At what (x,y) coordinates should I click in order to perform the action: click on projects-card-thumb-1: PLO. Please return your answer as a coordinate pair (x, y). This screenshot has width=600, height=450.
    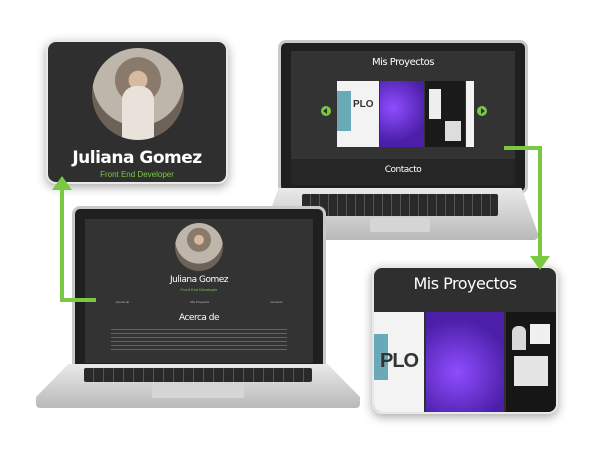
    Looking at the image, I should click on (399, 362).